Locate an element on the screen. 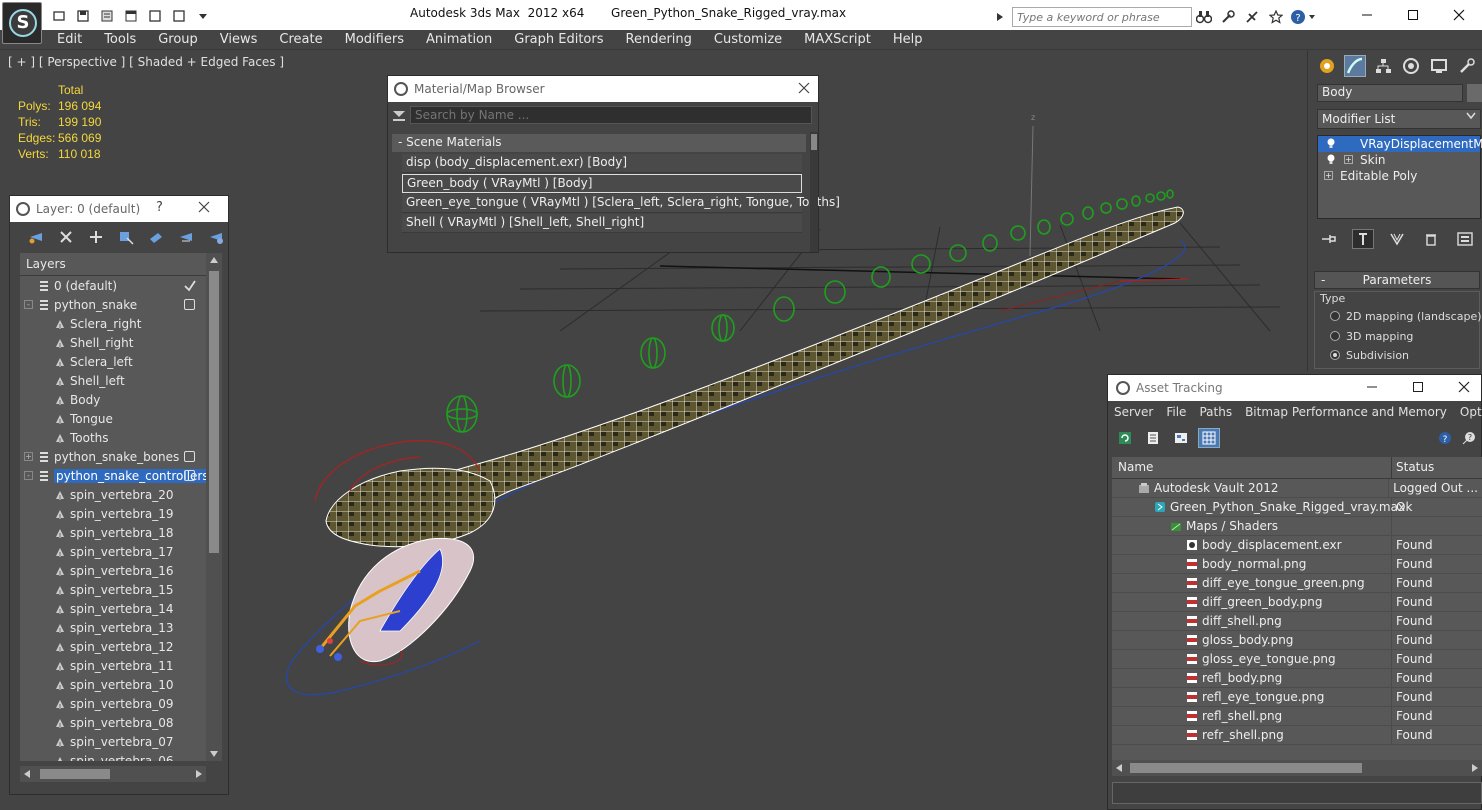 The width and height of the screenshot is (1482, 810). layer-tree-horizontal-scrollbar is located at coordinates (113, 774).